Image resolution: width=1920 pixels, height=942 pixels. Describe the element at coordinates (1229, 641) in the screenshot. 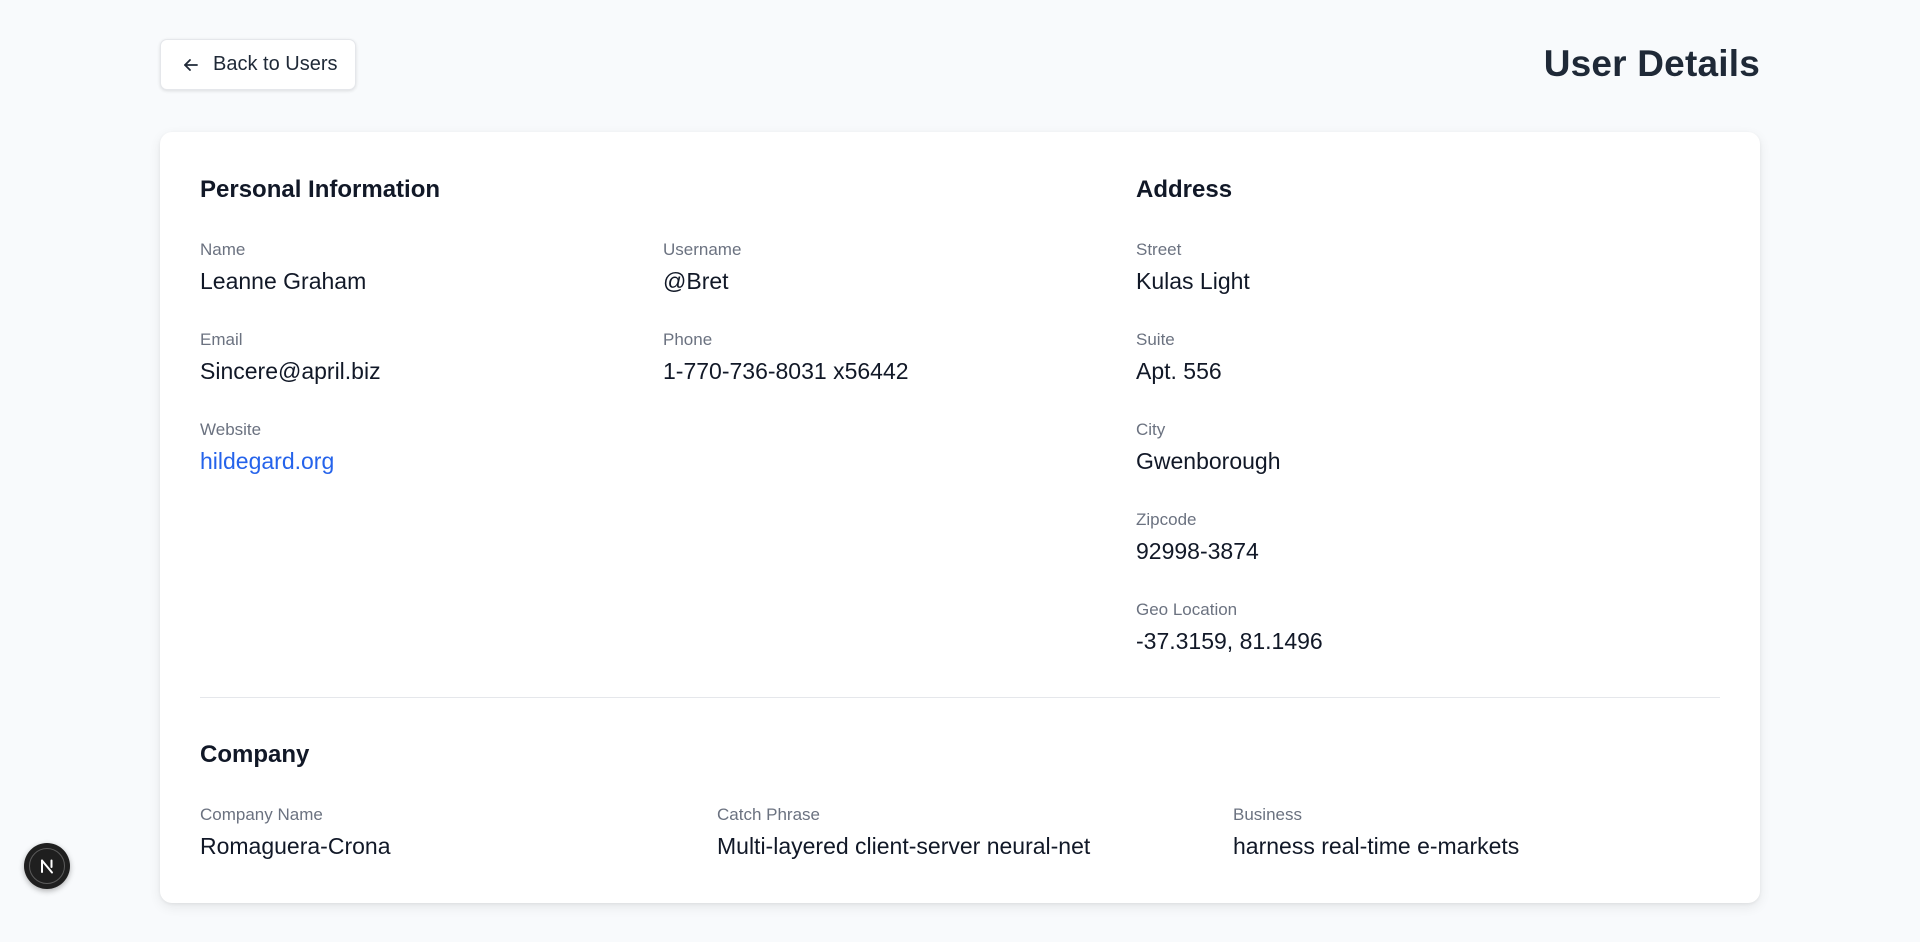

I see `geo-location-value: -37.3159, 81.1496` at that location.